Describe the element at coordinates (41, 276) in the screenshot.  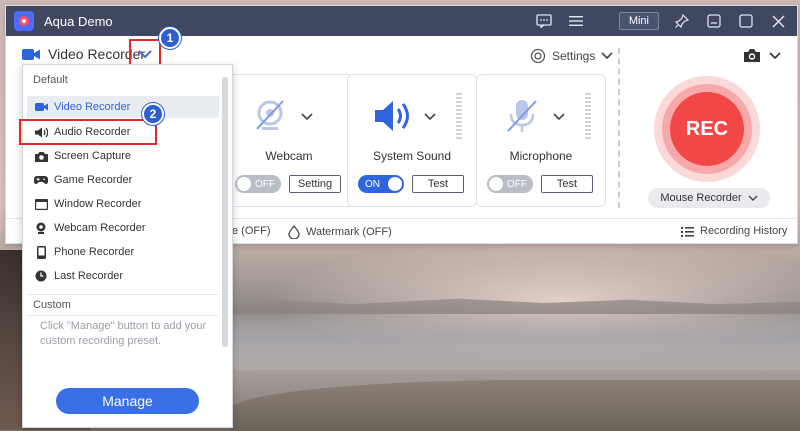
I see `clock-icon` at that location.